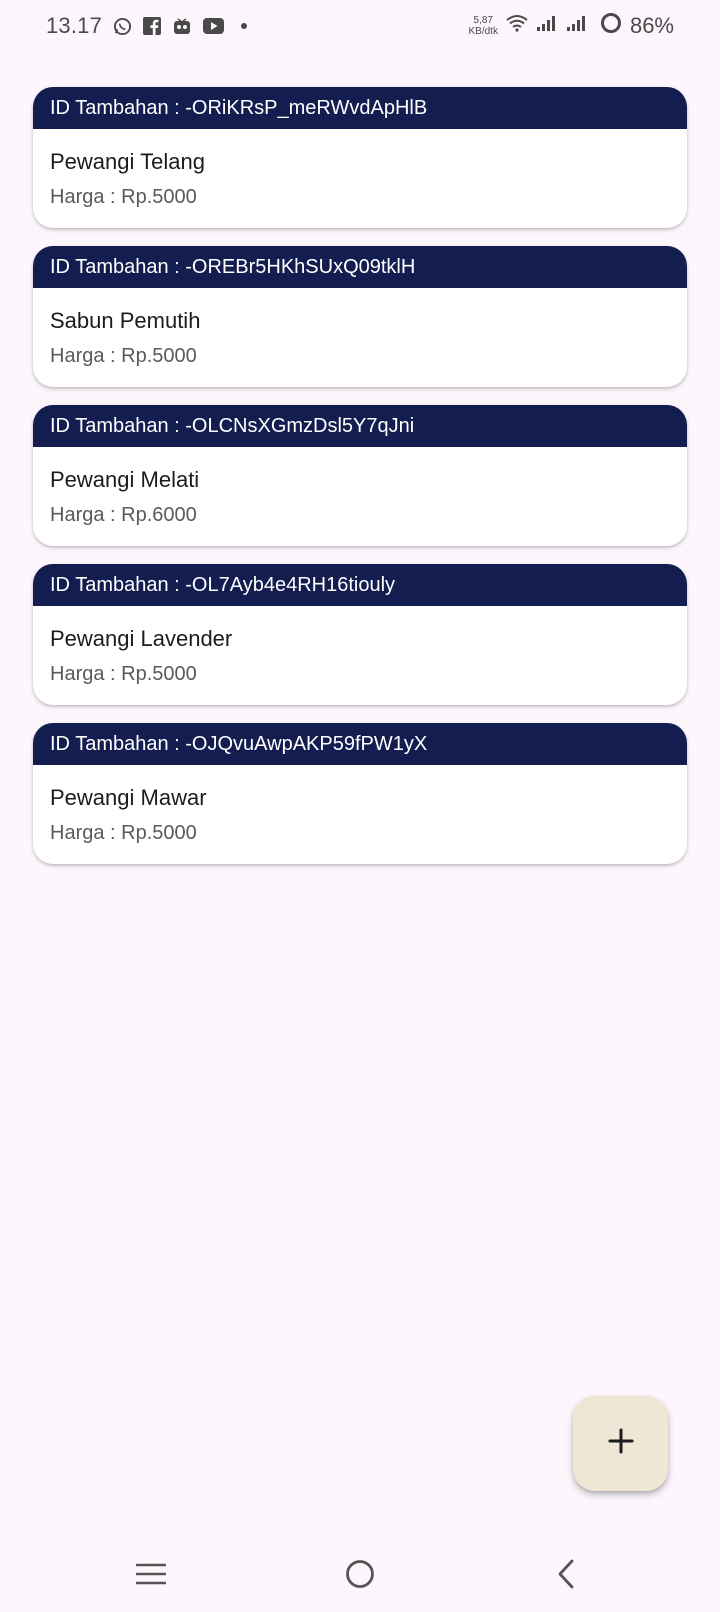 Image resolution: width=720 pixels, height=1612 pixels. I want to click on battery-icon, so click(611, 25).